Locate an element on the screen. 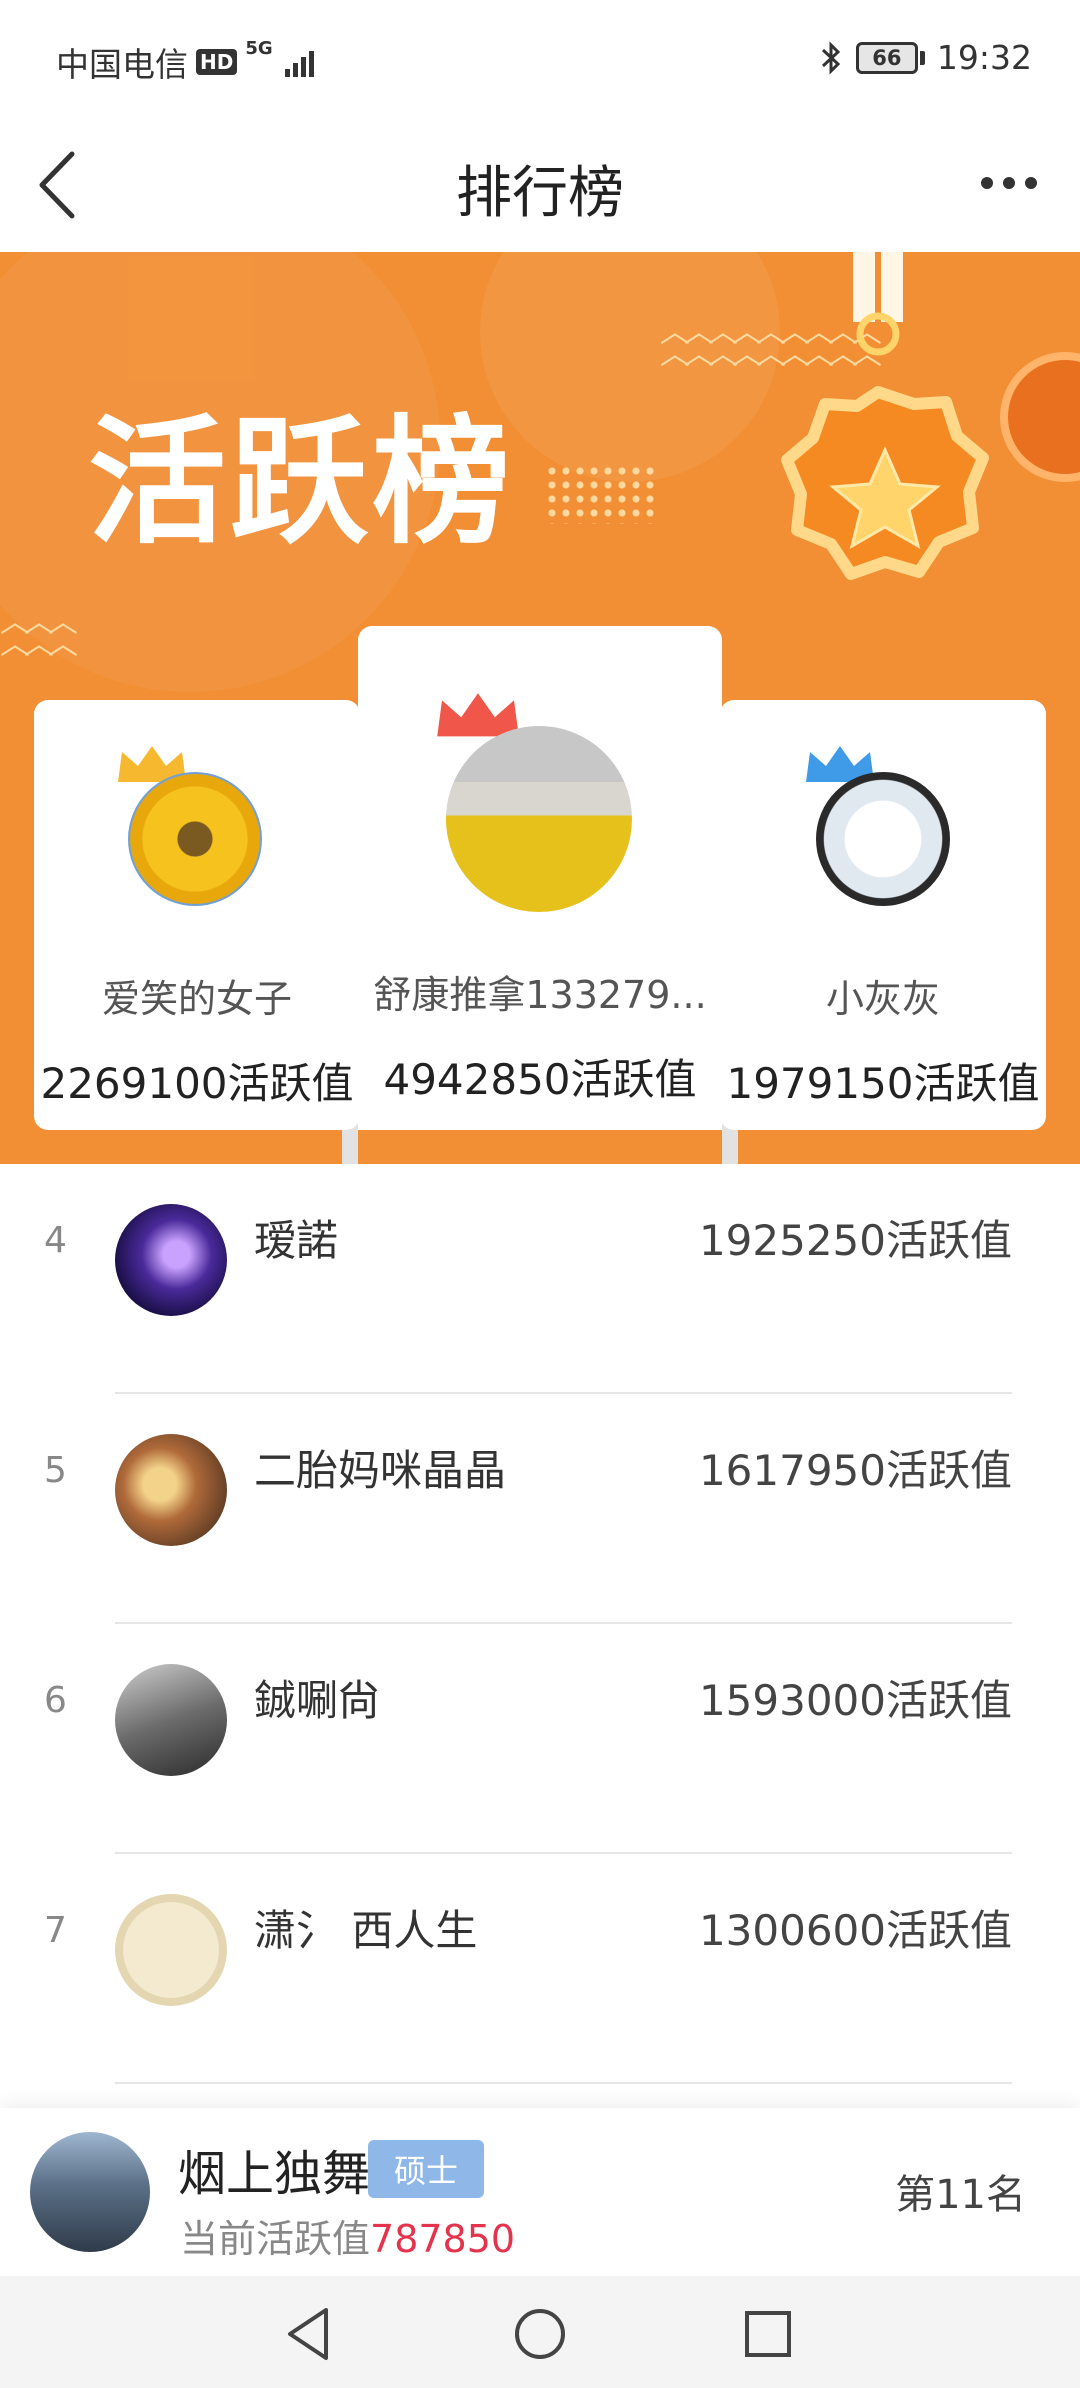 Image resolution: width=1080 pixels, height=2388 pixels. podium-score: 4942850活跃值 is located at coordinates (540, 1079).